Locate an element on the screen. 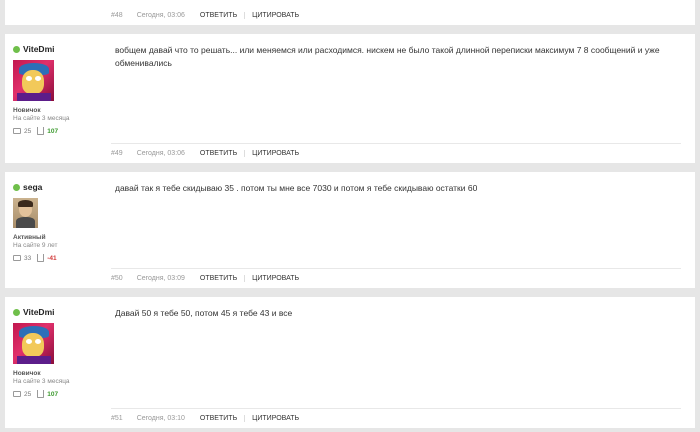 The height and width of the screenshot is (432, 700). post-number: #48 is located at coordinates (117, 15).